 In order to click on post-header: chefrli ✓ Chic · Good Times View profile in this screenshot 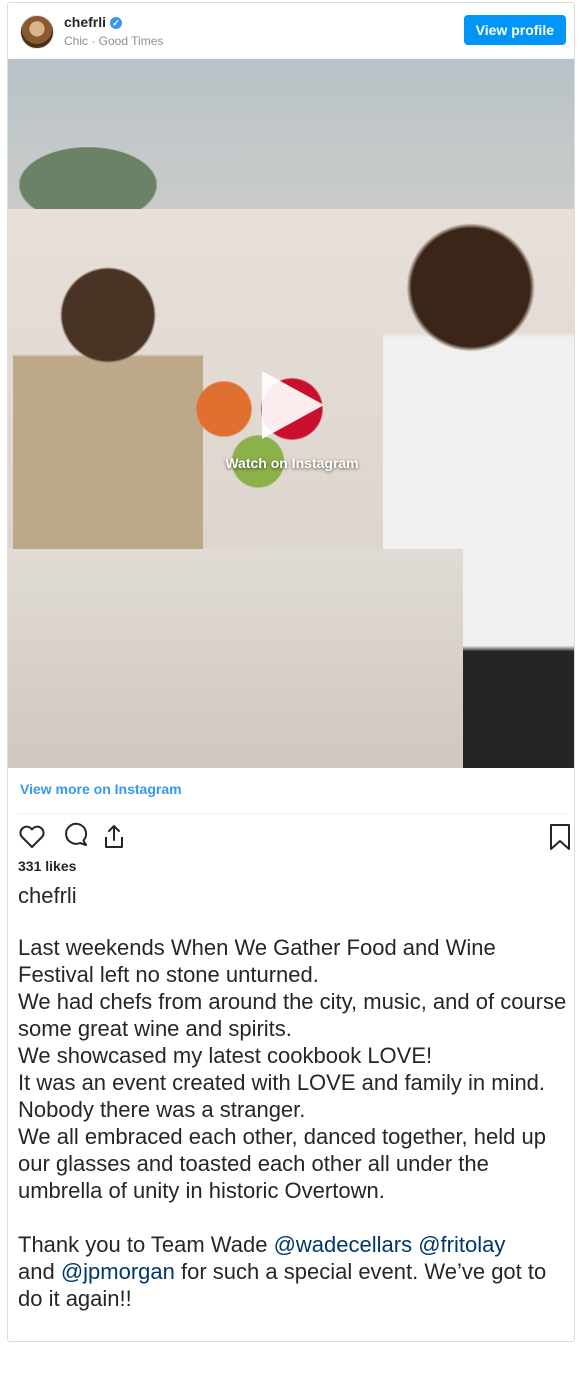, I will do `click(291, 31)`.